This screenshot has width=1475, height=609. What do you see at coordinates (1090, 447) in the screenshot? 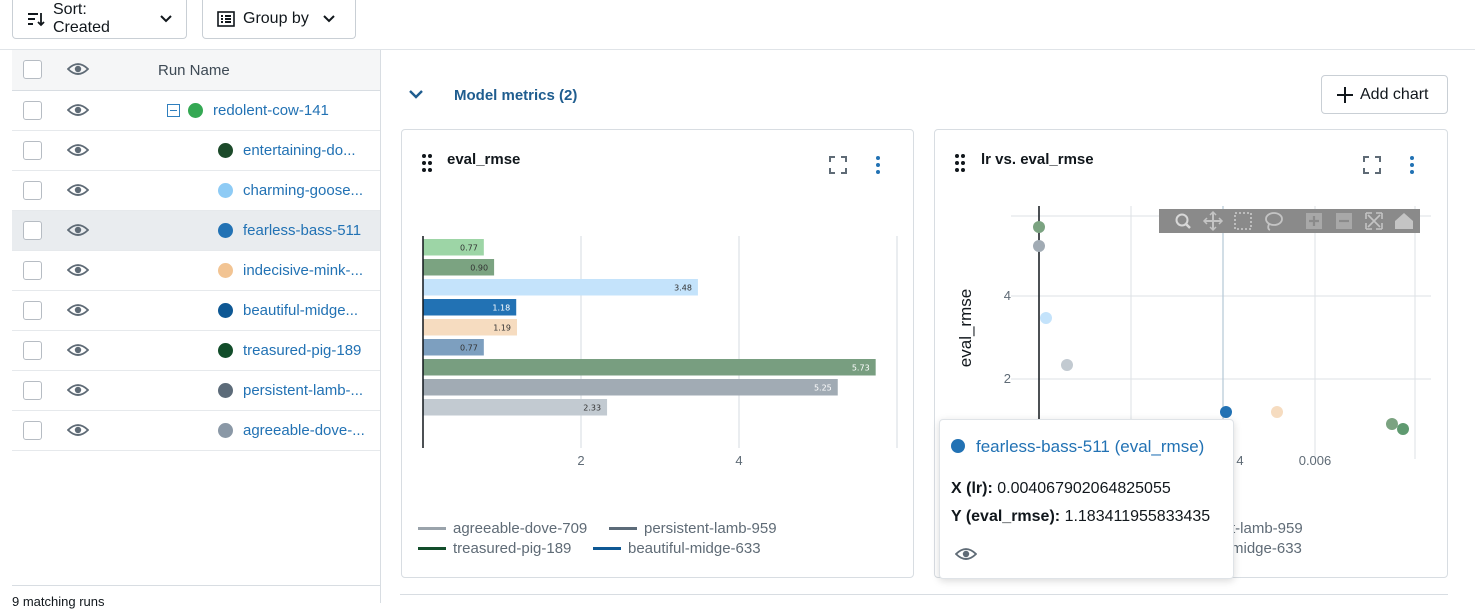
I see `tooltip-run-name: fearless-bass-511 (eval_rmse)` at bounding box center [1090, 447].